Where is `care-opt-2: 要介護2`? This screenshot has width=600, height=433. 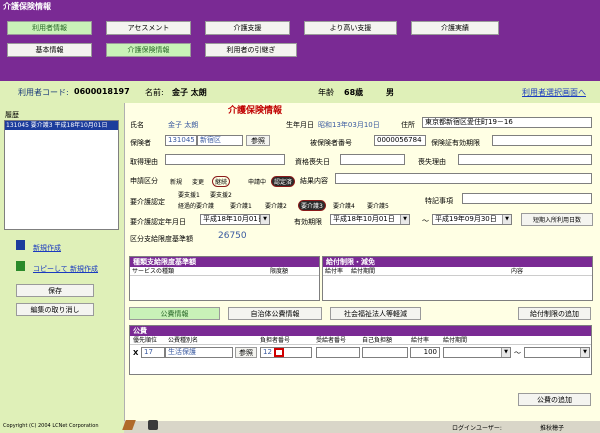
care-opt-2: 要介護2 is located at coordinates (276, 205).